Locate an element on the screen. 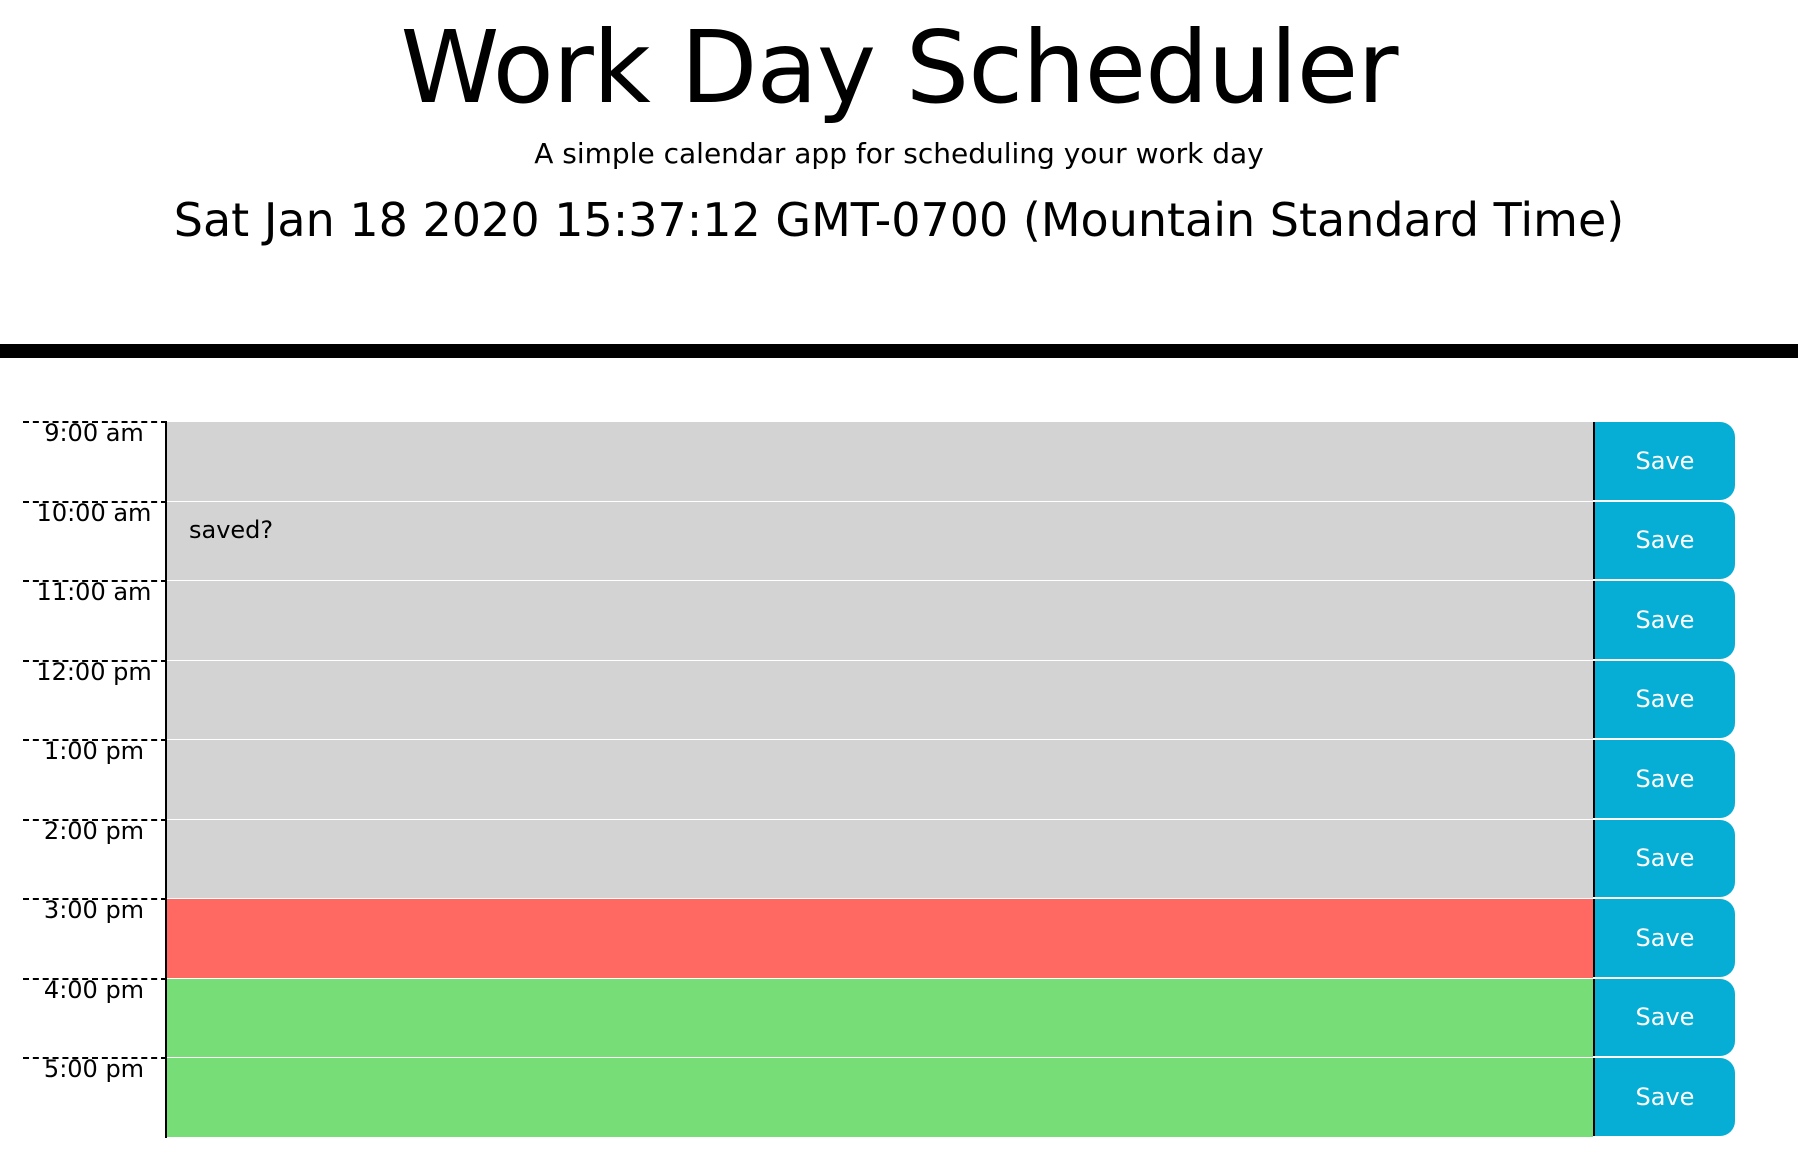 The image size is (1798, 1168). hour-label: 10:00 am is located at coordinates (95, 539).